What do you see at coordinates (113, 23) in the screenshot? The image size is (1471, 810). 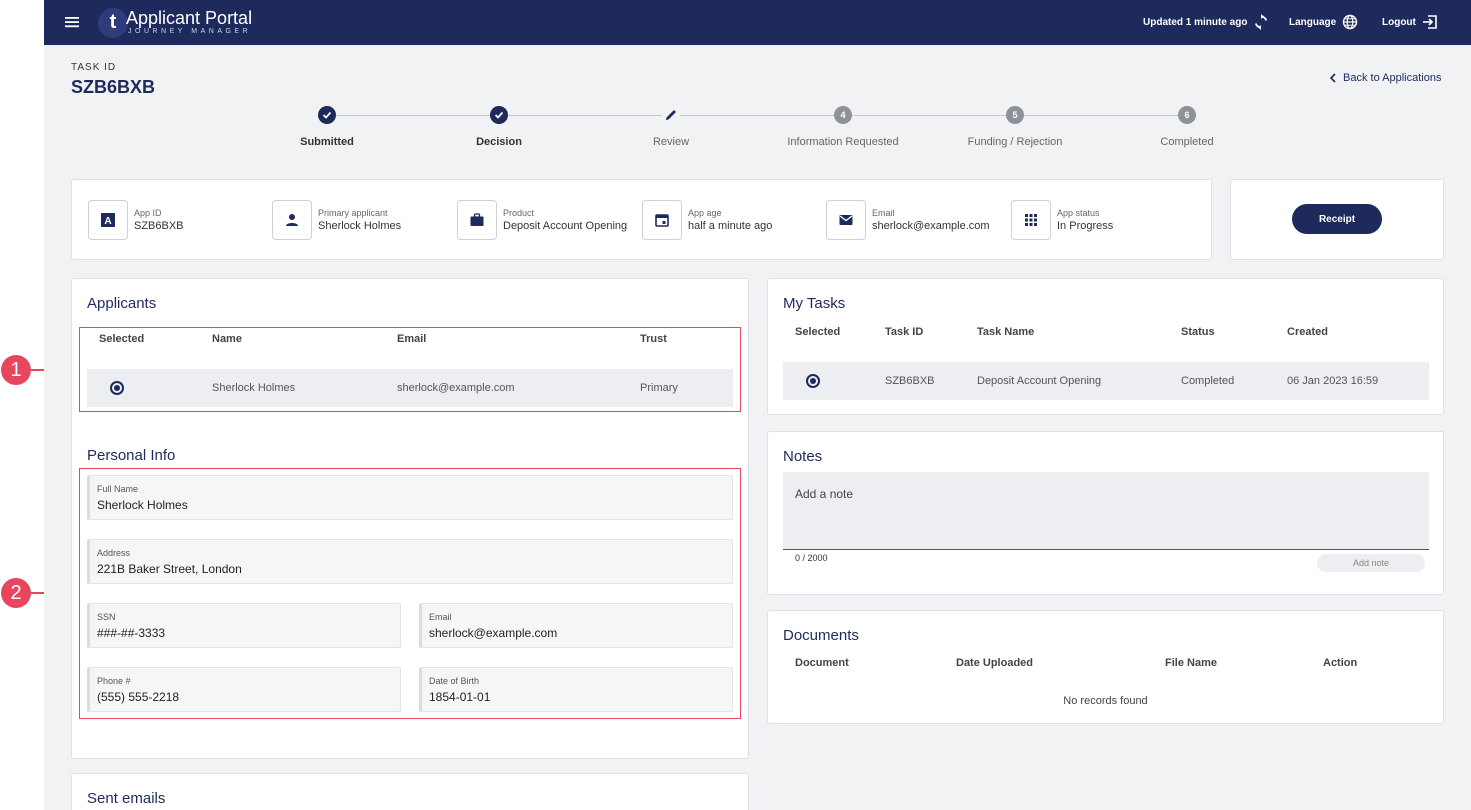 I see `logo-icon: t` at bounding box center [113, 23].